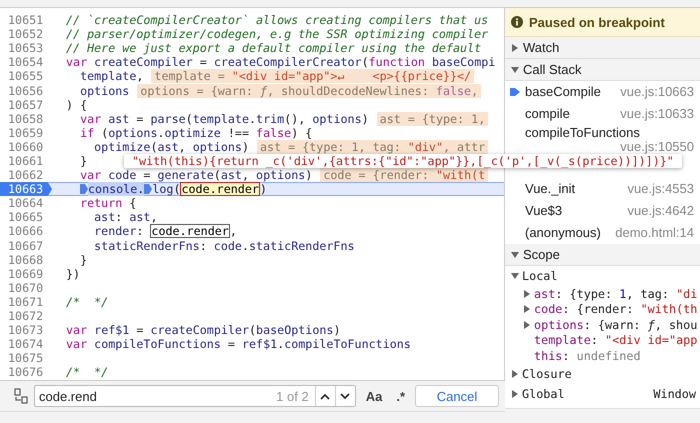 This screenshot has width=700, height=423. What do you see at coordinates (26, 203) in the screenshot?
I see `line-number: 10664` at bounding box center [26, 203].